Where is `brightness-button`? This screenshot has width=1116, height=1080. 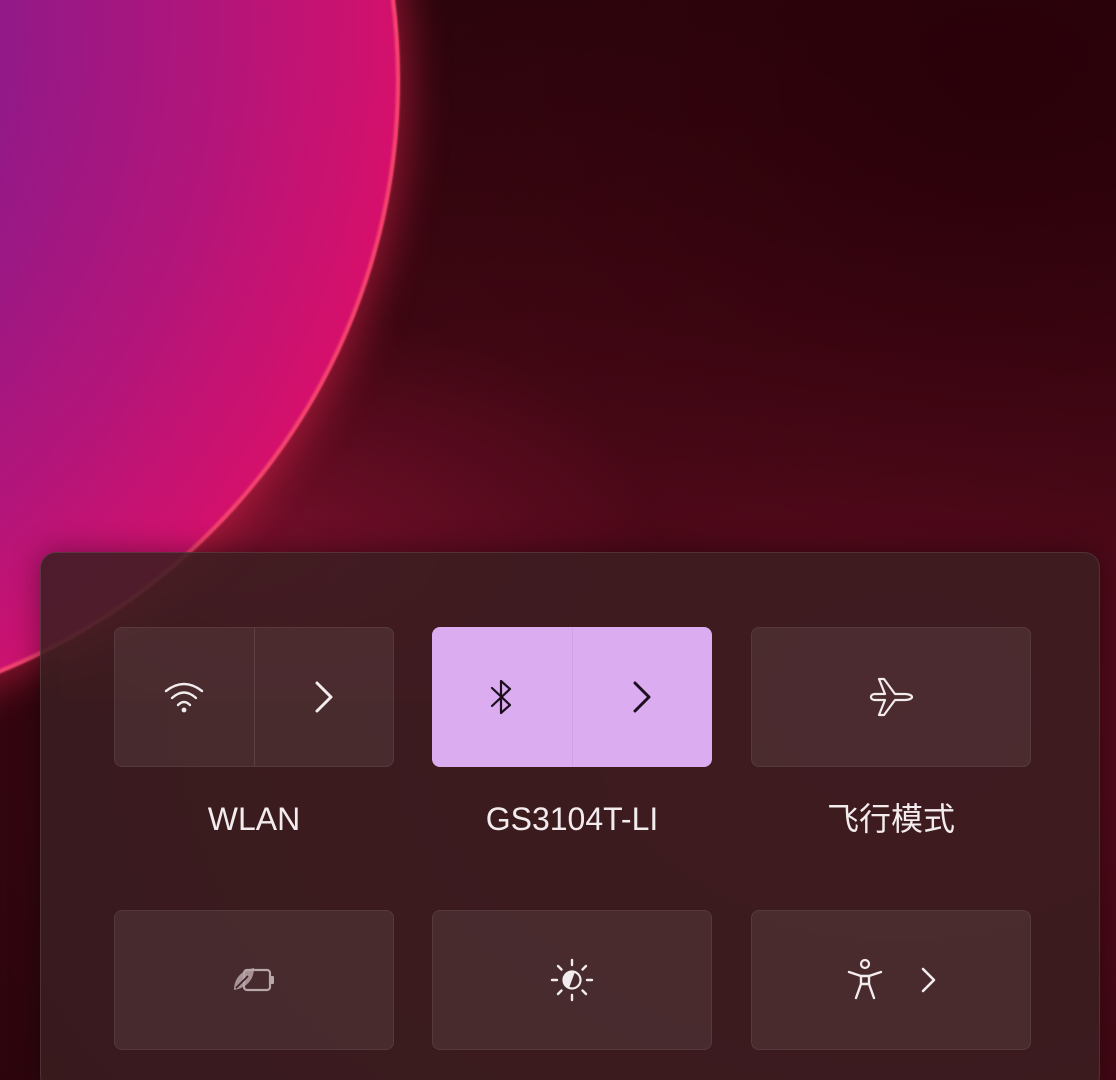 brightness-button is located at coordinates (572, 980).